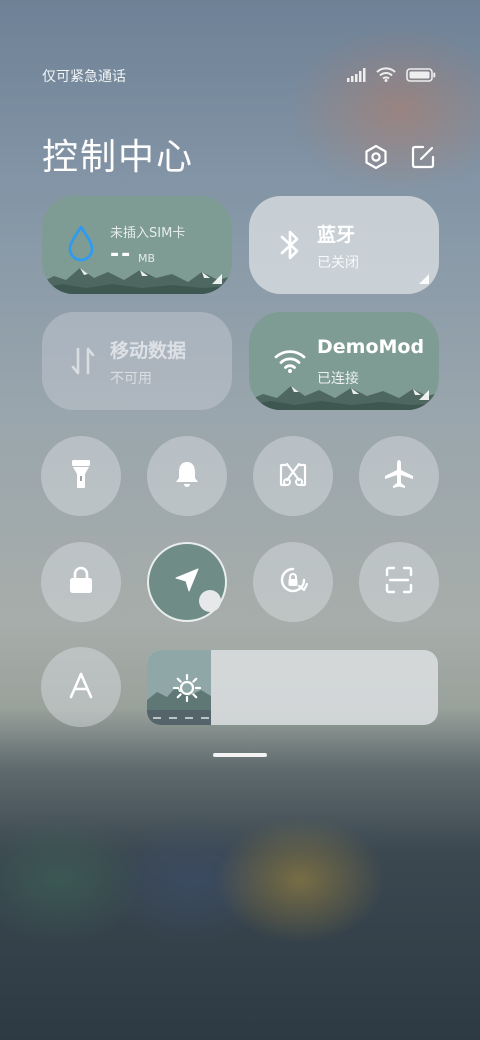 Image resolution: width=480 pixels, height=1040 pixels. Describe the element at coordinates (148, 351) in the screenshot. I see `mobile-data-title: 移动数据` at that location.